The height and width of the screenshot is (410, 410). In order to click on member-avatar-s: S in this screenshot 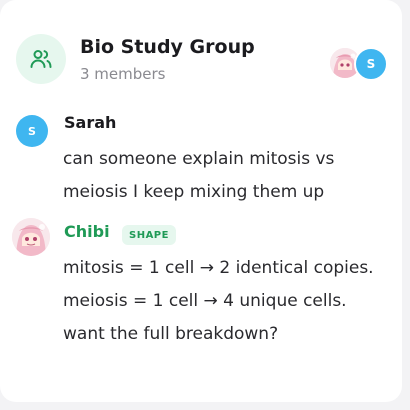, I will do `click(371, 64)`.